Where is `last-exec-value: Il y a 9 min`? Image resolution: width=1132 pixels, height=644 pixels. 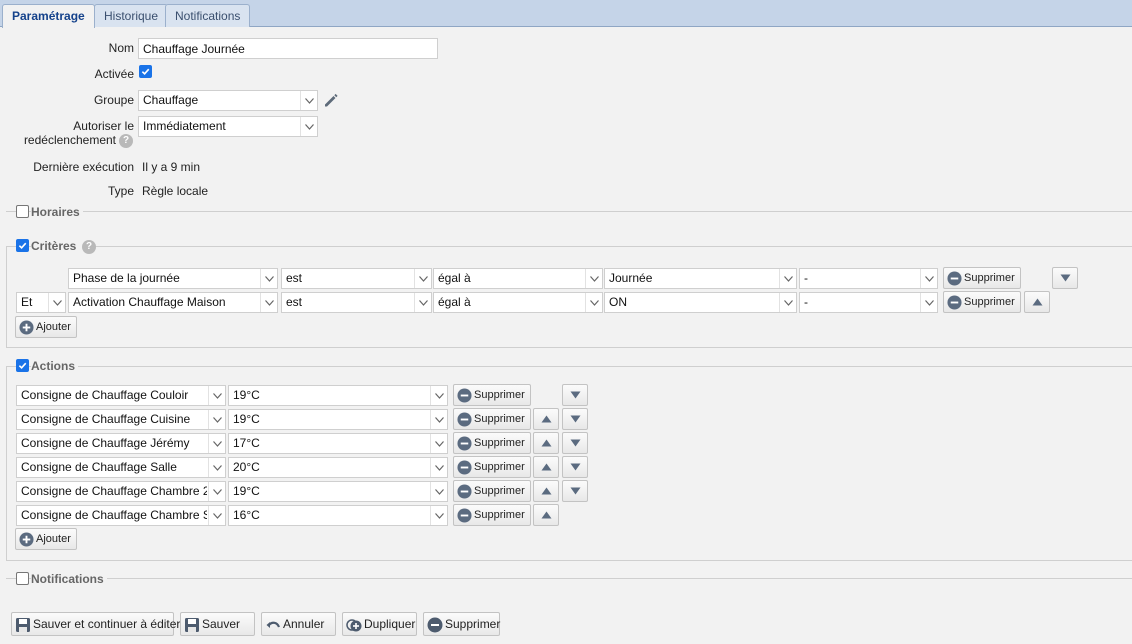 last-exec-value: Il y a 9 min is located at coordinates (171, 167).